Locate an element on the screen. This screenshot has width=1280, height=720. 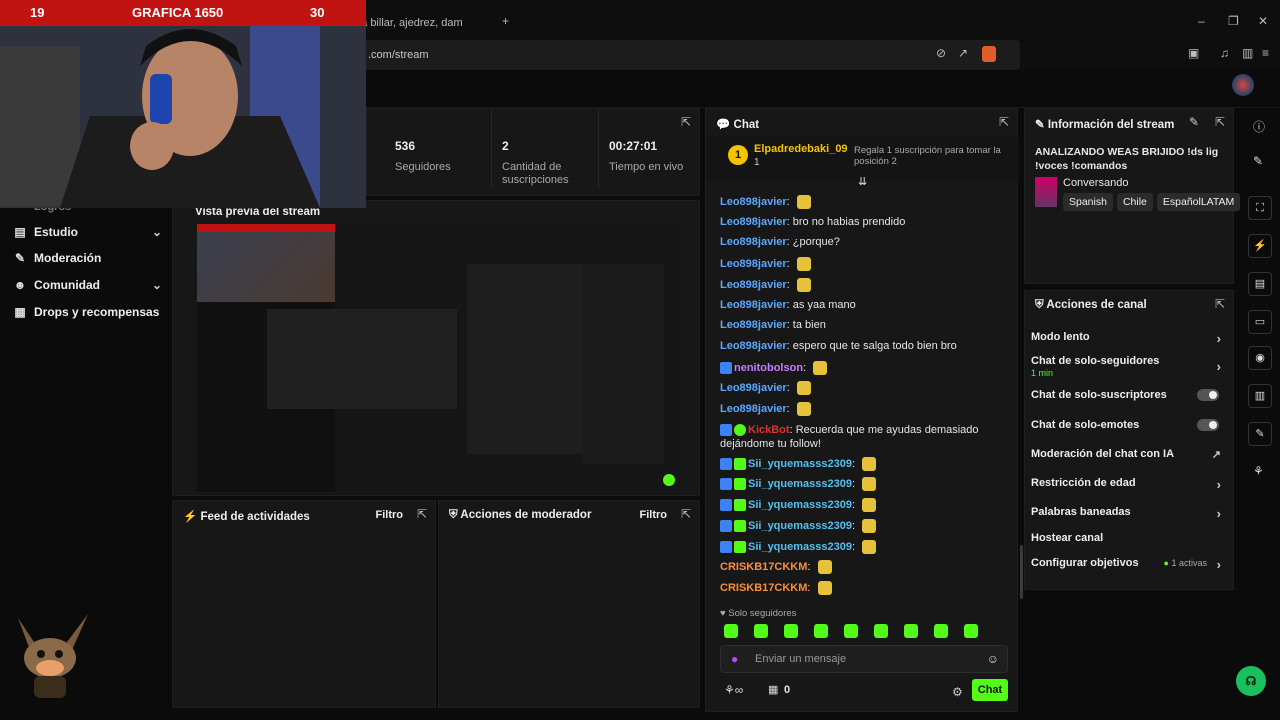
preview-webcam is located at coordinates (266, 263).